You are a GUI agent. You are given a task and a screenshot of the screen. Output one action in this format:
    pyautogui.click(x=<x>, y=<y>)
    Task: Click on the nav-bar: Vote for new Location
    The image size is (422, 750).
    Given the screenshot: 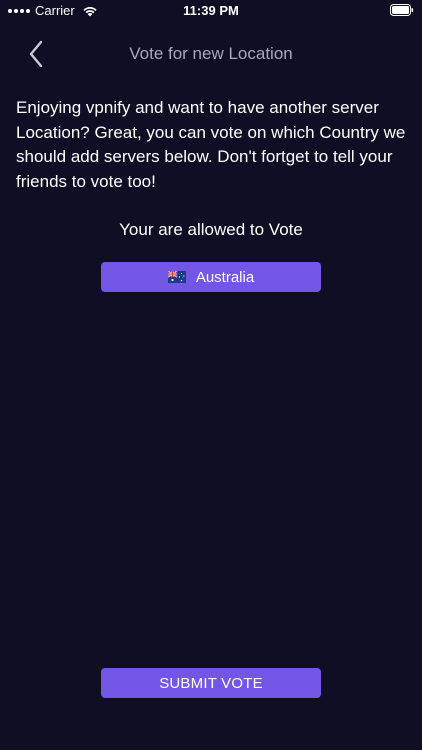 What is the action you would take?
    pyautogui.click(x=211, y=54)
    